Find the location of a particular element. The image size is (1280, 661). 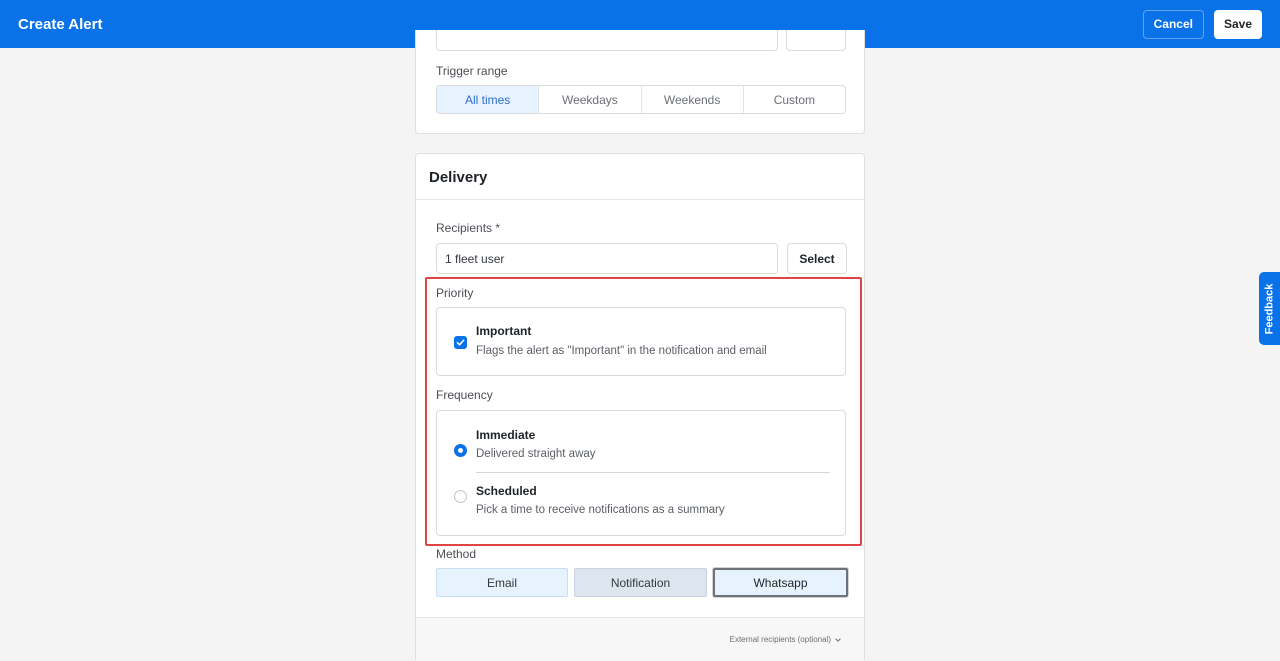

save-button: Save is located at coordinates (1237, 24).